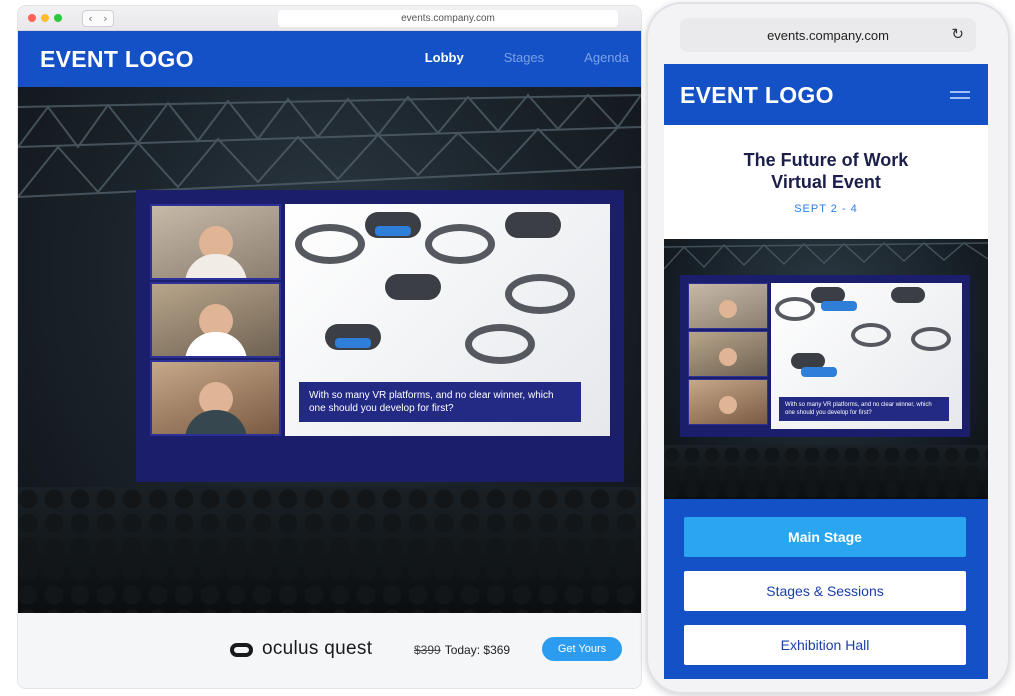  I want to click on minimize-window-button, so click(45, 18).